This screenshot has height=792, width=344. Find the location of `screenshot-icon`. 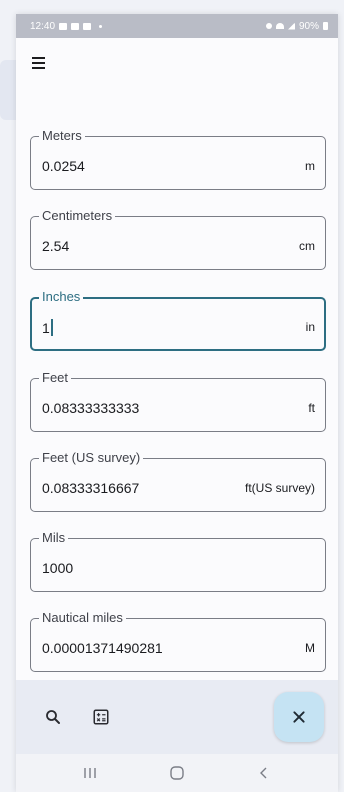

screenshot-icon is located at coordinates (87, 26).